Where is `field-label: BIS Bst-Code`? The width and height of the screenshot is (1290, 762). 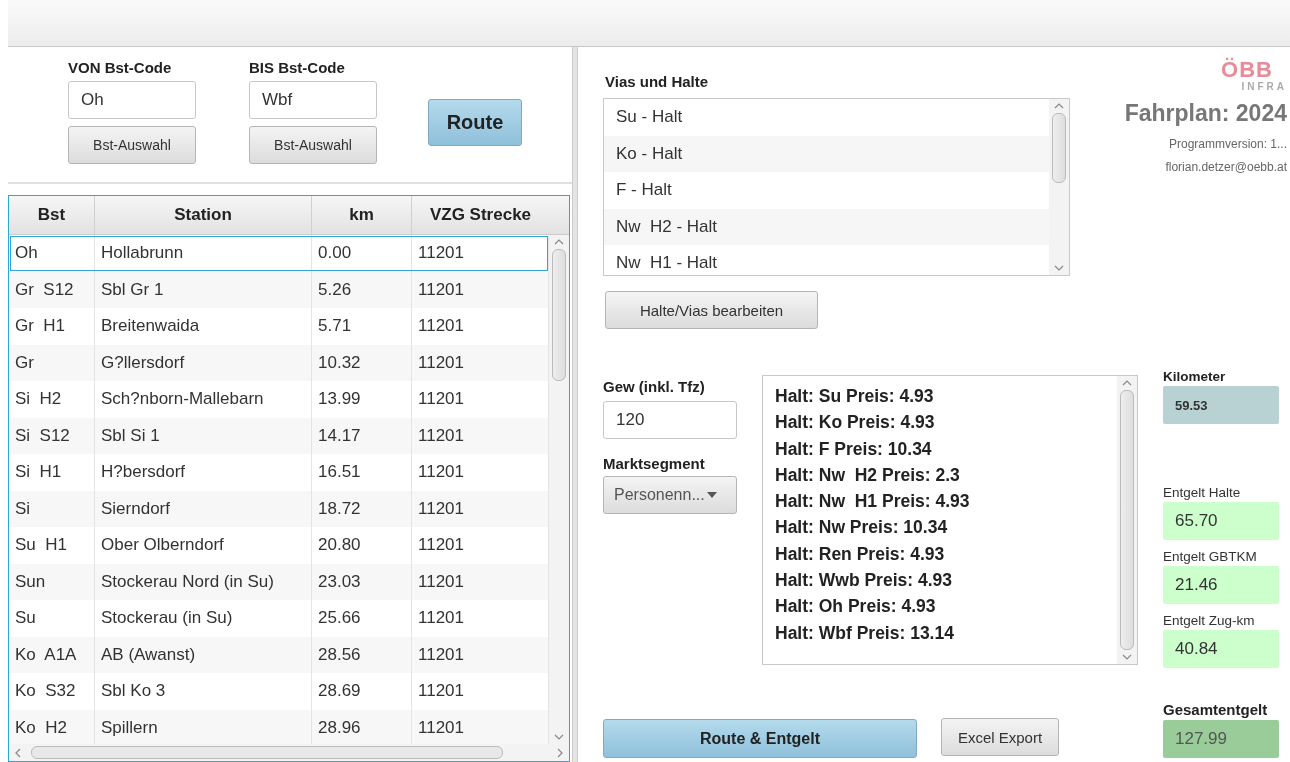 field-label: BIS Bst-Code is located at coordinates (297, 67).